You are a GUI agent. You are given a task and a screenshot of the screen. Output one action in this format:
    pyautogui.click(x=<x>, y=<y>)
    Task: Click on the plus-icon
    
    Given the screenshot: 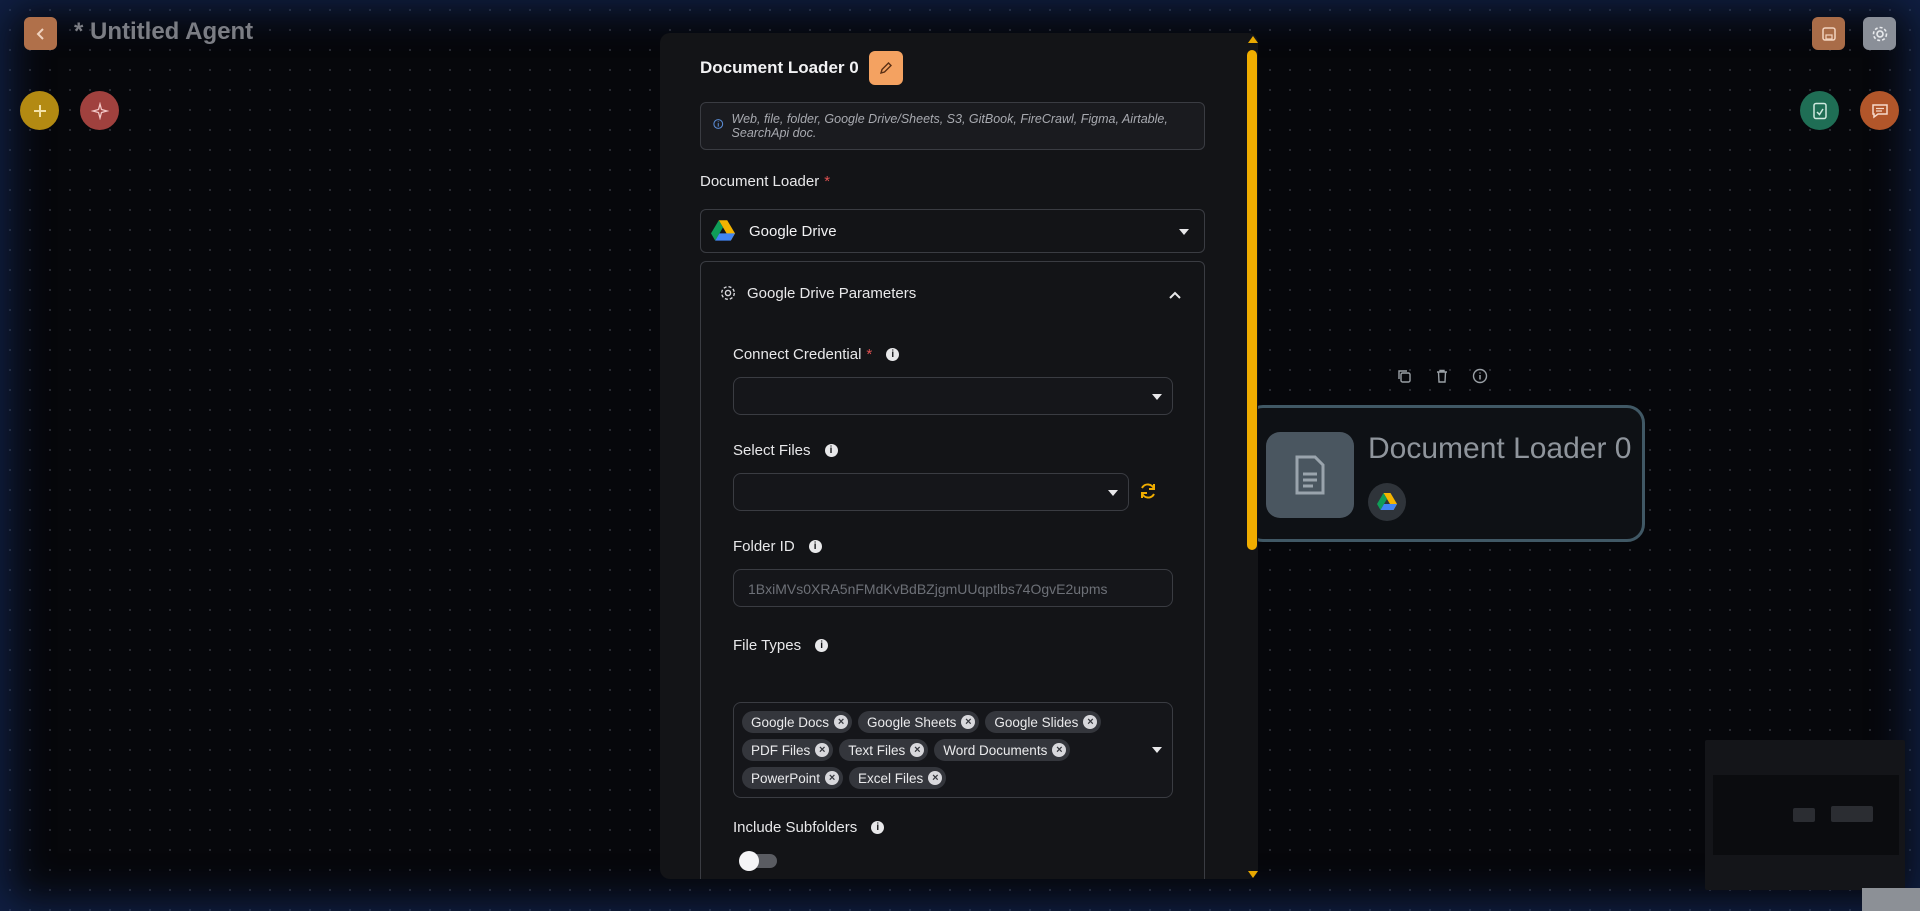 What is the action you would take?
    pyautogui.click(x=39, y=110)
    